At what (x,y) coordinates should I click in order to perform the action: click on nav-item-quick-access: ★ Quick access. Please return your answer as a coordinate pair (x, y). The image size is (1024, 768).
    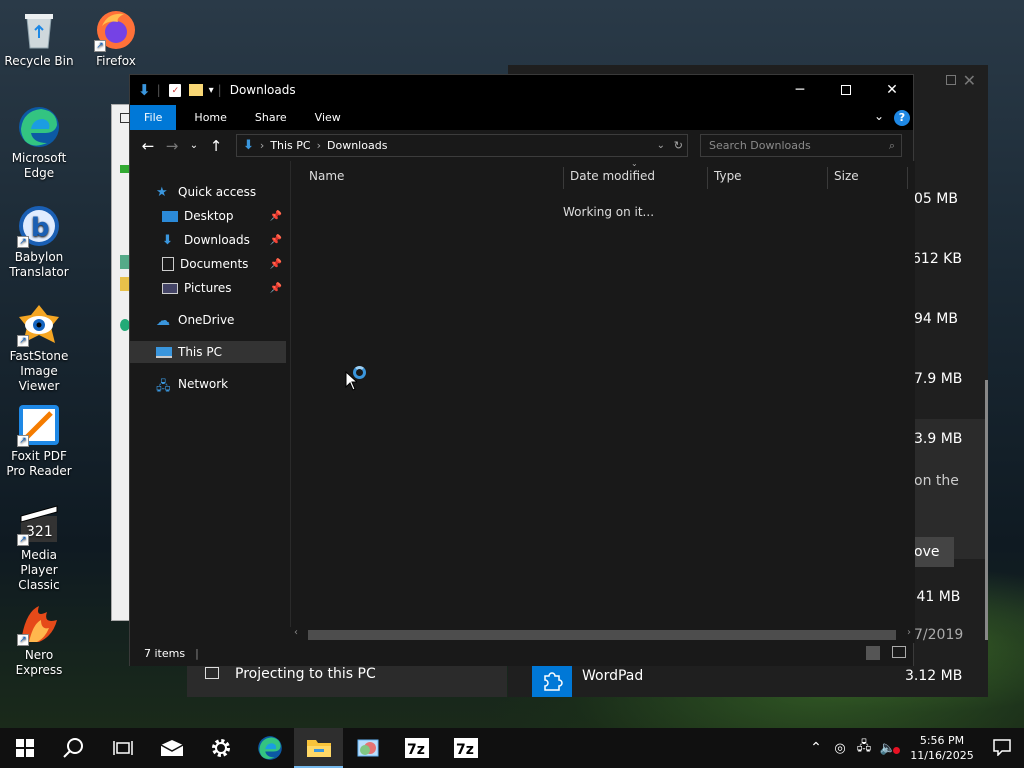
    Looking at the image, I should click on (208, 192).